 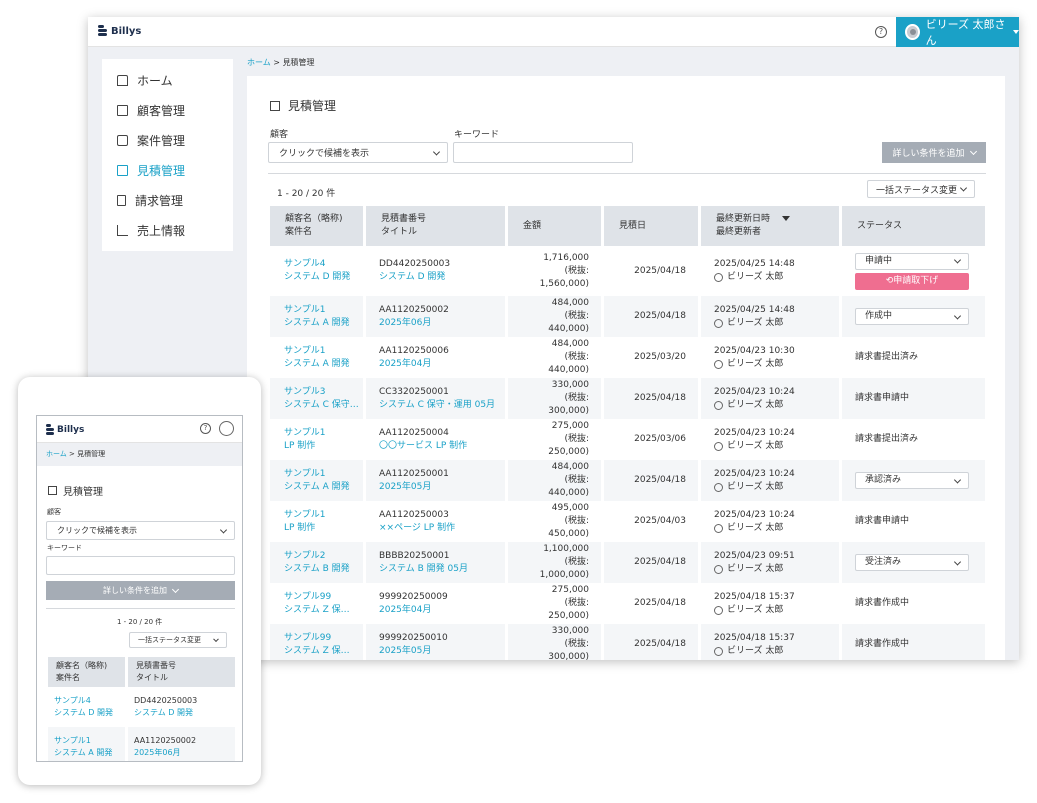 I want to click on estimate-title-link: ××ページ LP 制作, so click(x=442, y=528).